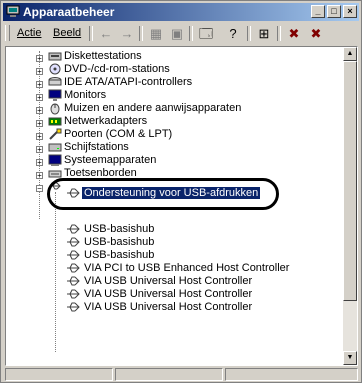  I want to click on scroll-thumb, so click(350, 181).